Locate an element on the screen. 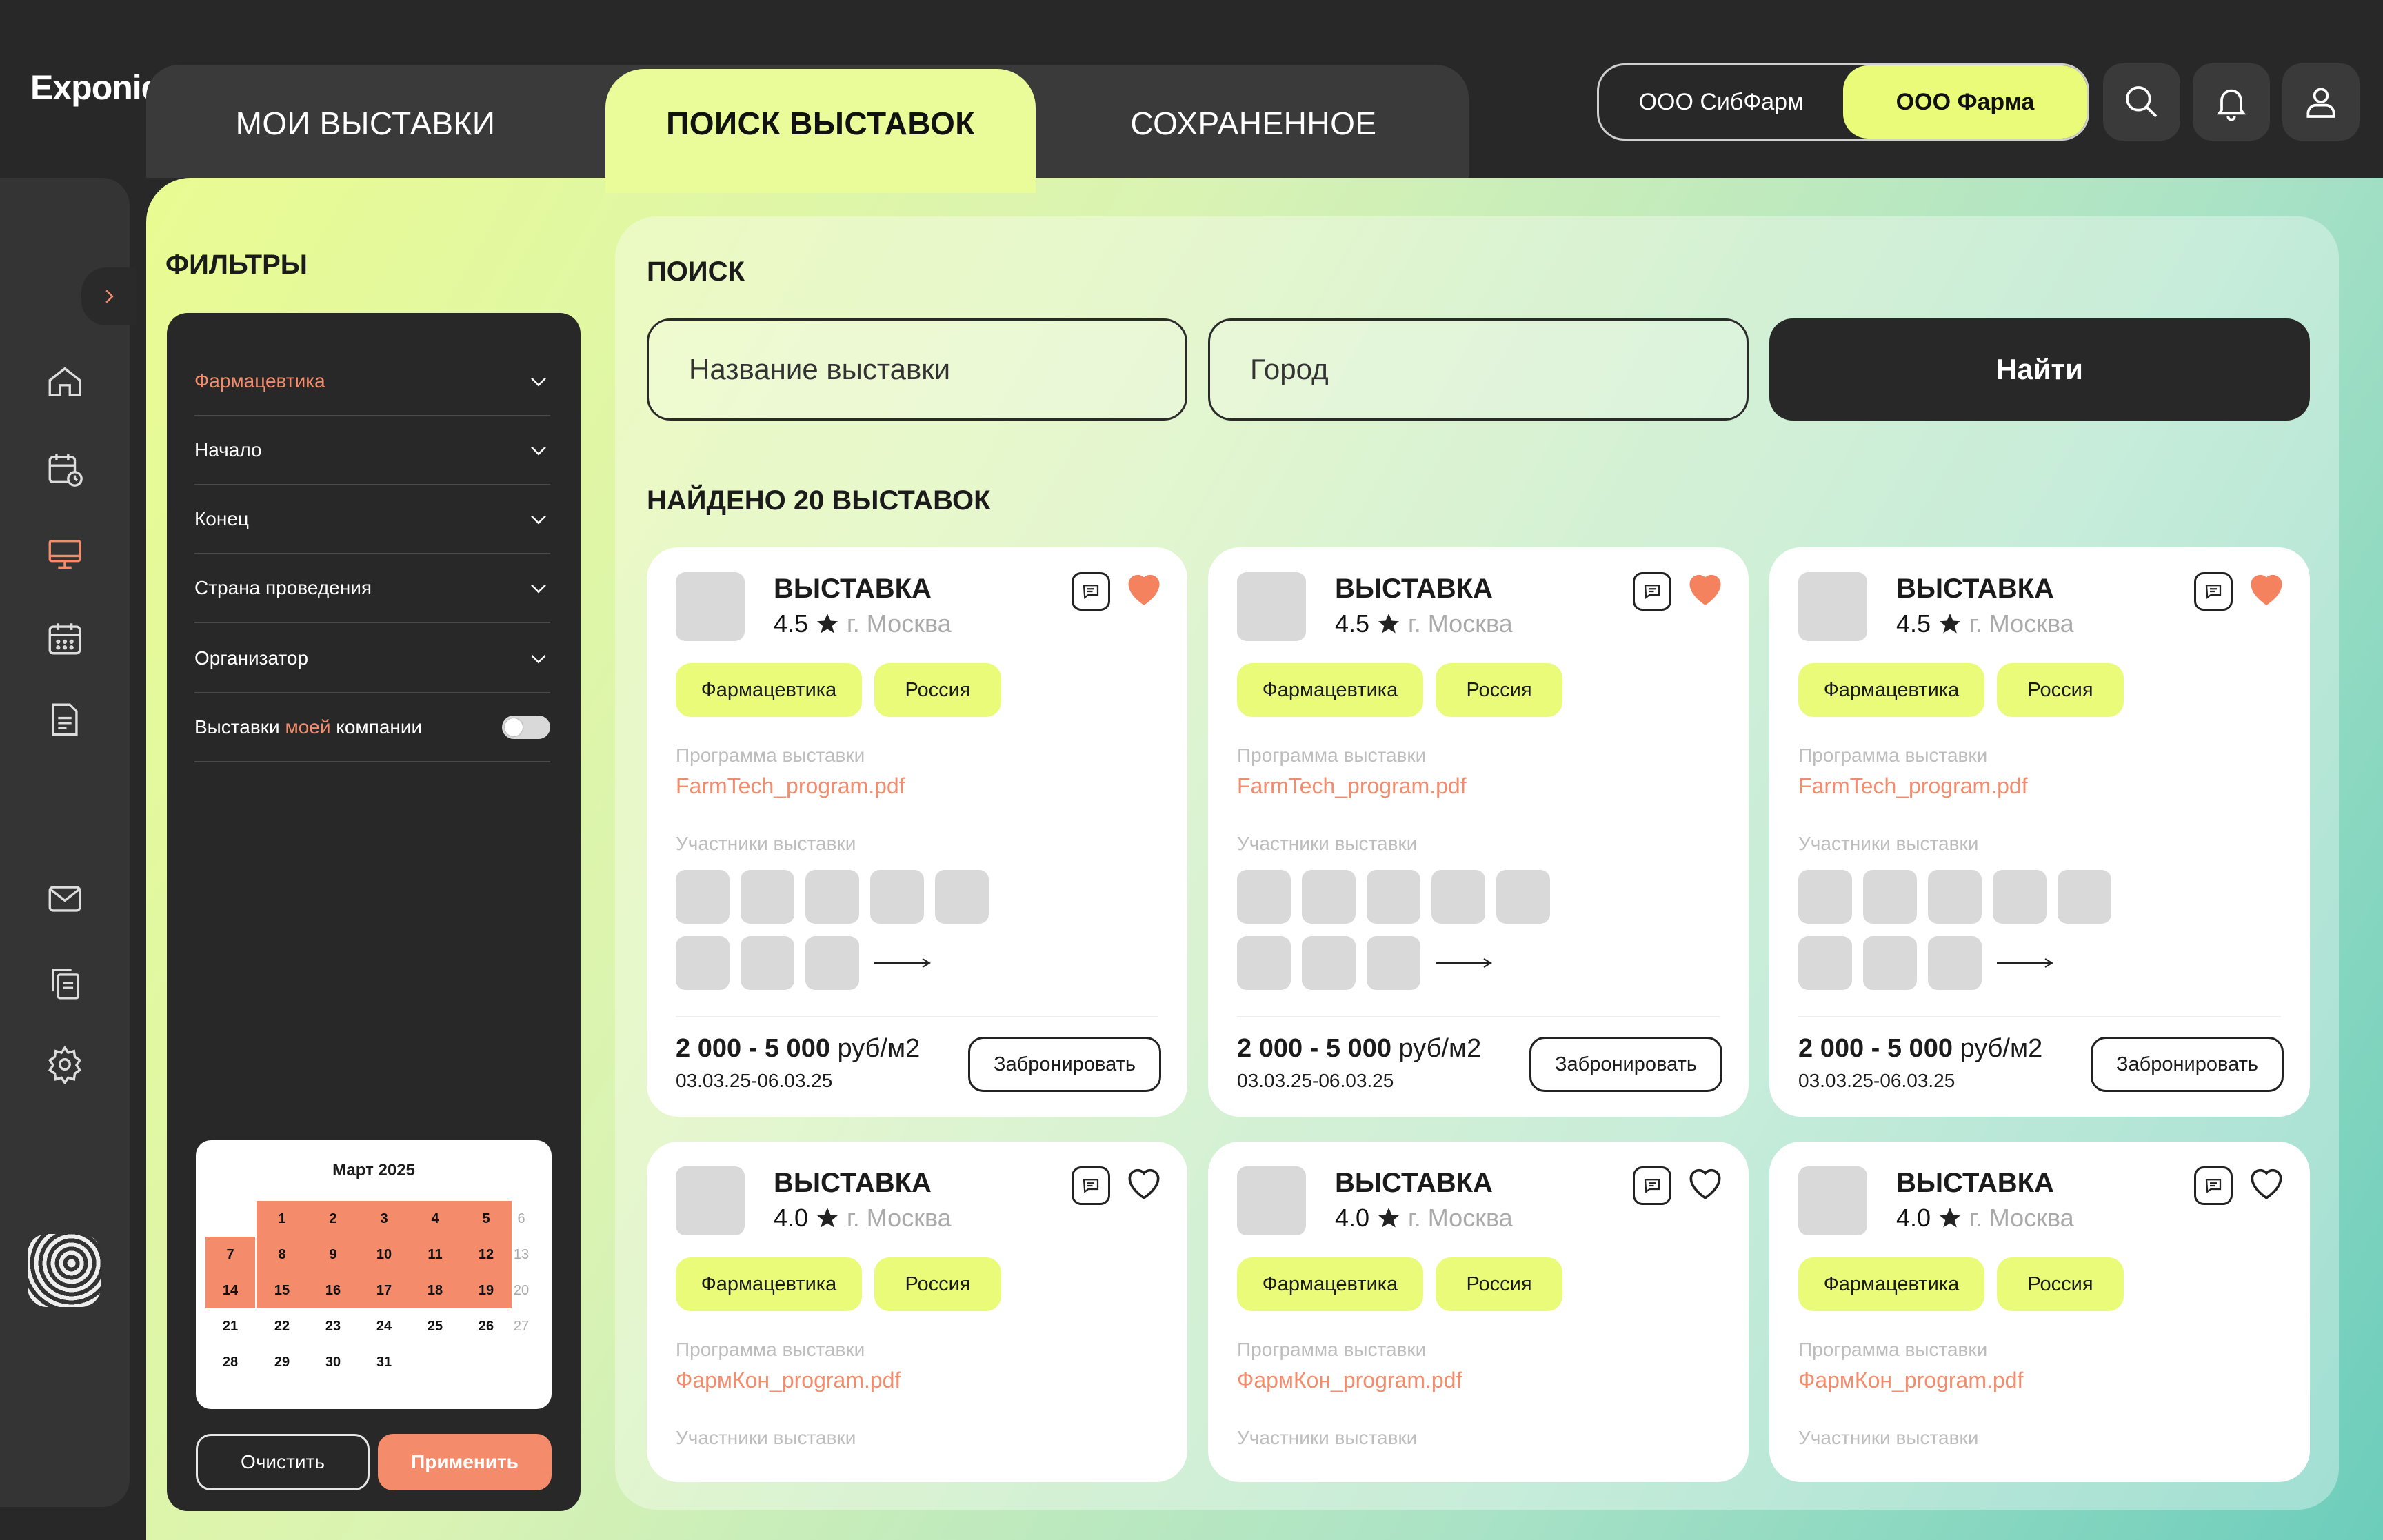  sidebar-item-copies is located at coordinates (65, 983).